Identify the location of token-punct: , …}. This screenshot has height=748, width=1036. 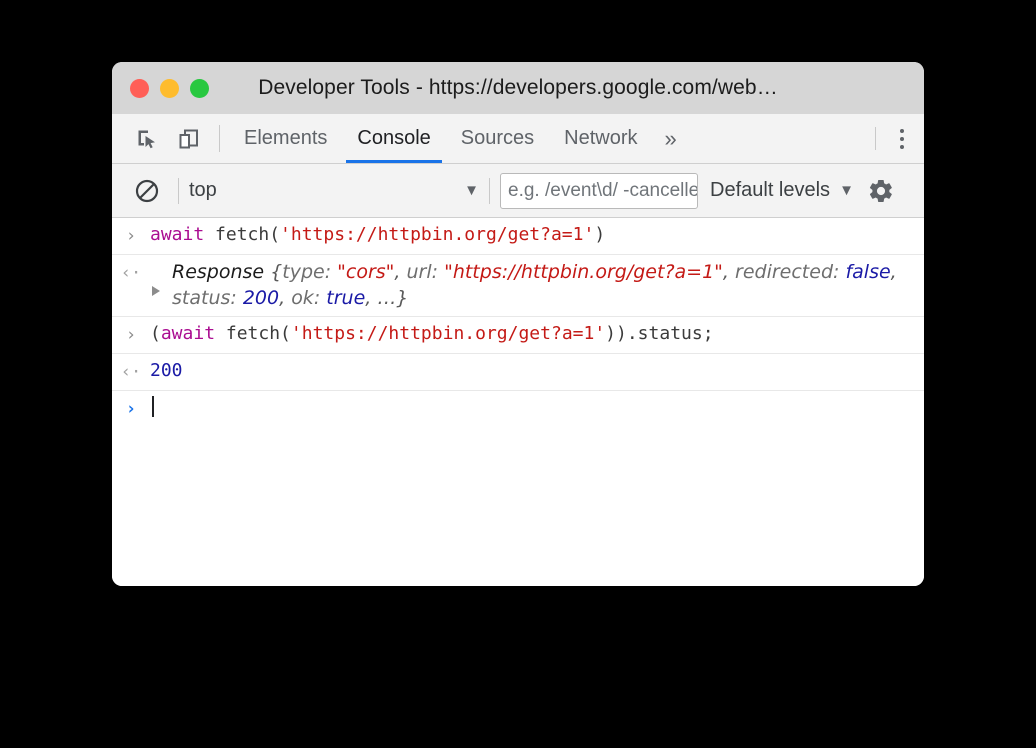
(387, 298).